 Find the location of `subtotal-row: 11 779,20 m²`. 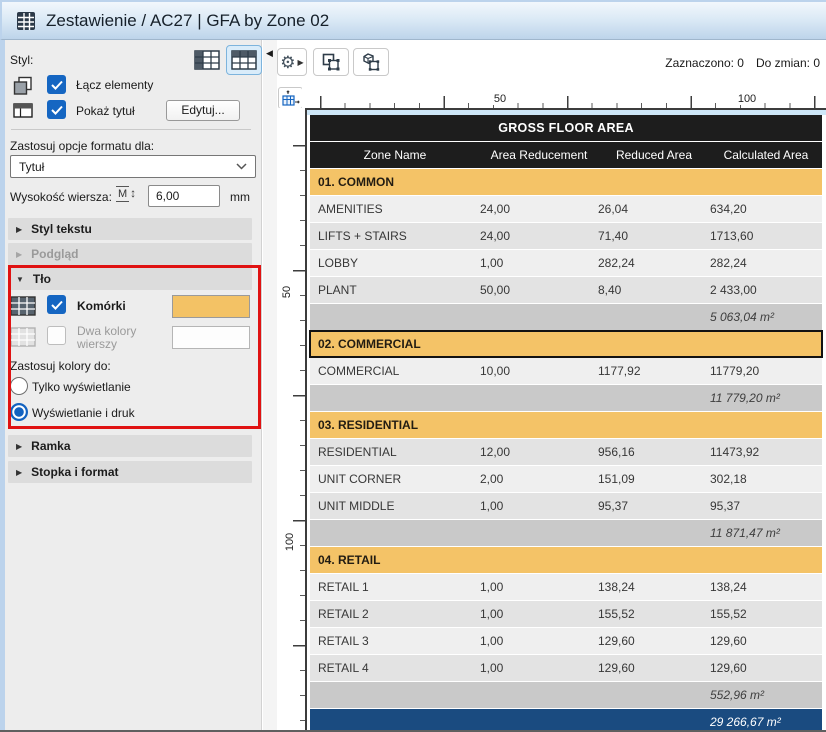

subtotal-row: 11 779,20 m² is located at coordinates (566, 398).